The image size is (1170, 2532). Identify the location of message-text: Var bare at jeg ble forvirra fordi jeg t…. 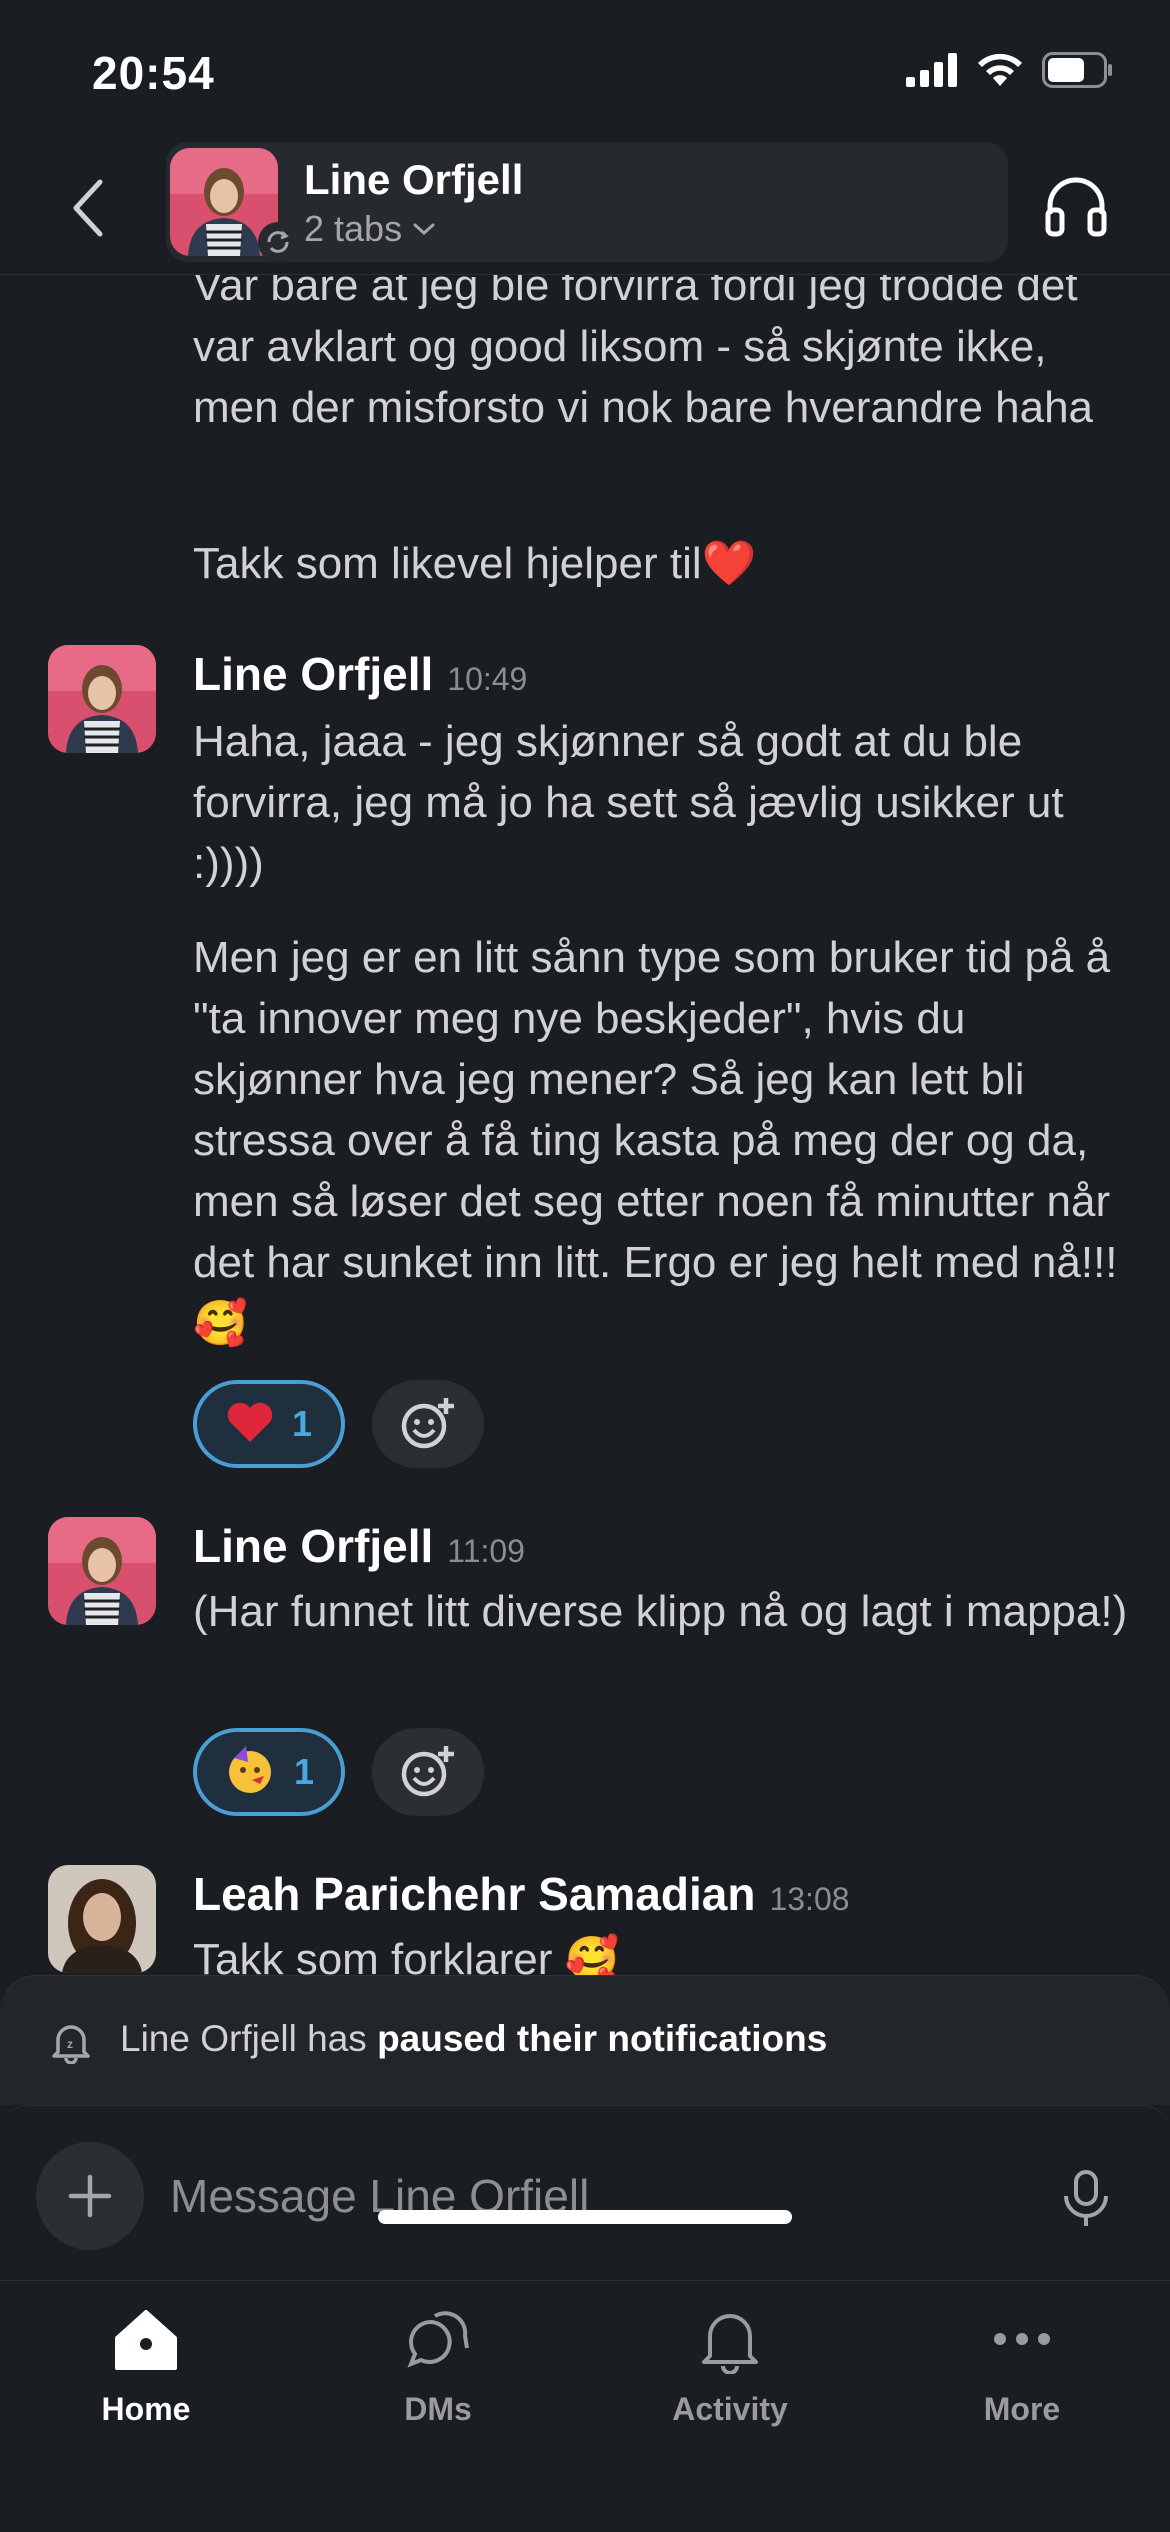
(643, 353).